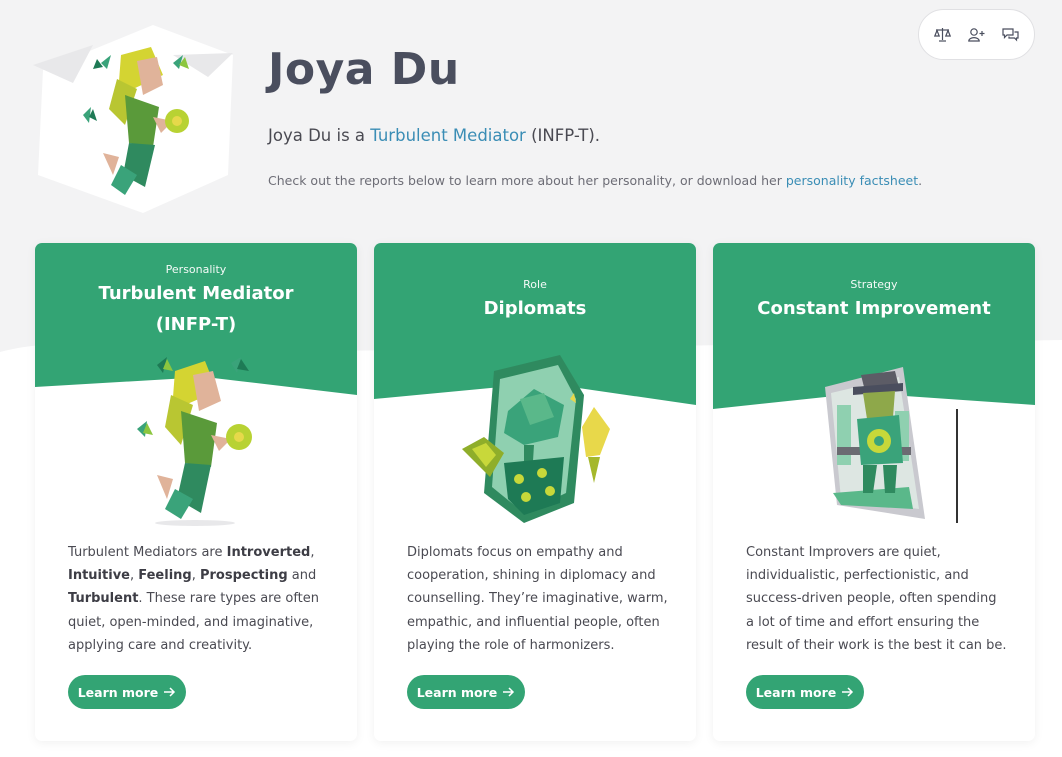 The height and width of the screenshot is (757, 1062). I want to click on factsheet-link: personality factsheet, so click(852, 180).